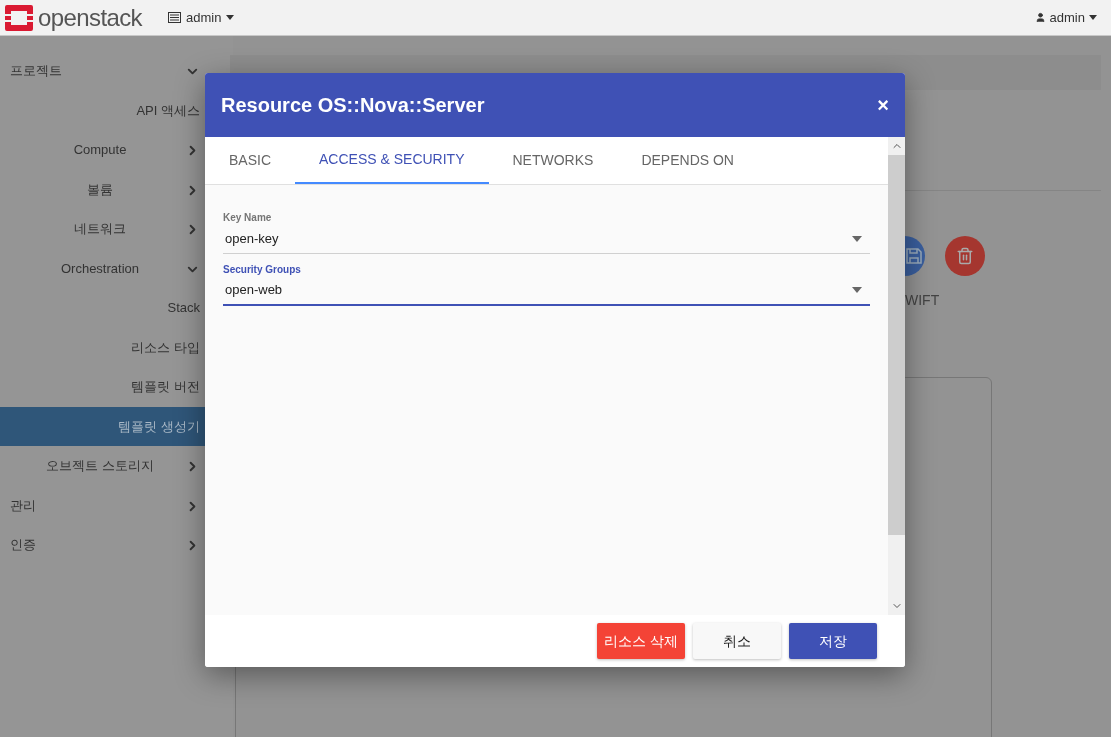 This screenshot has height=737, width=1111. I want to click on tab: DEPENDS ON, so click(687, 160).